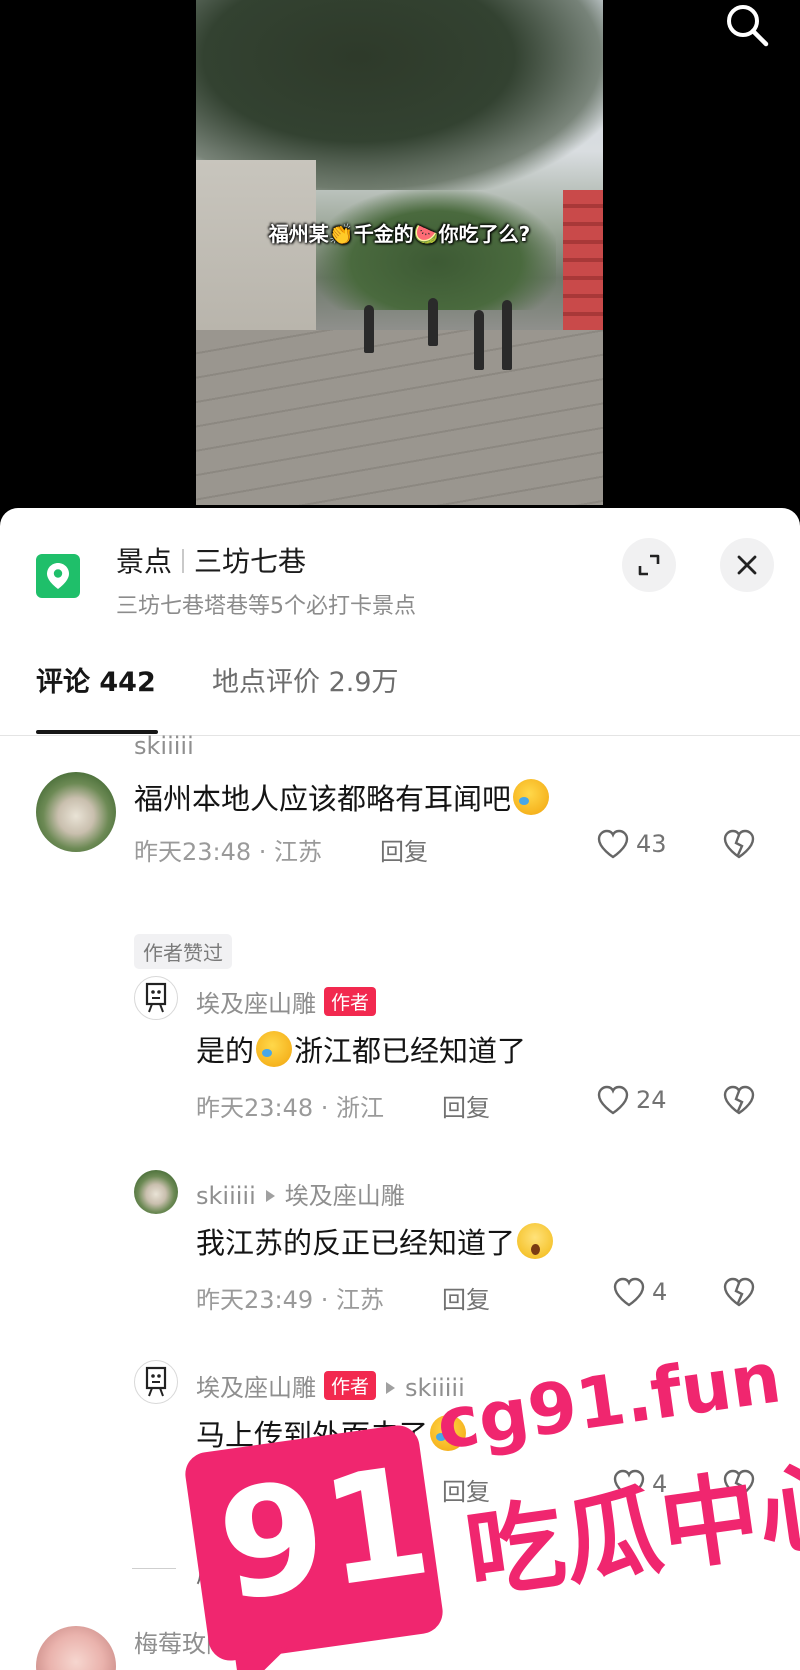  I want to click on reply-username: 埃及座山雕 作者, so click(286, 1001).